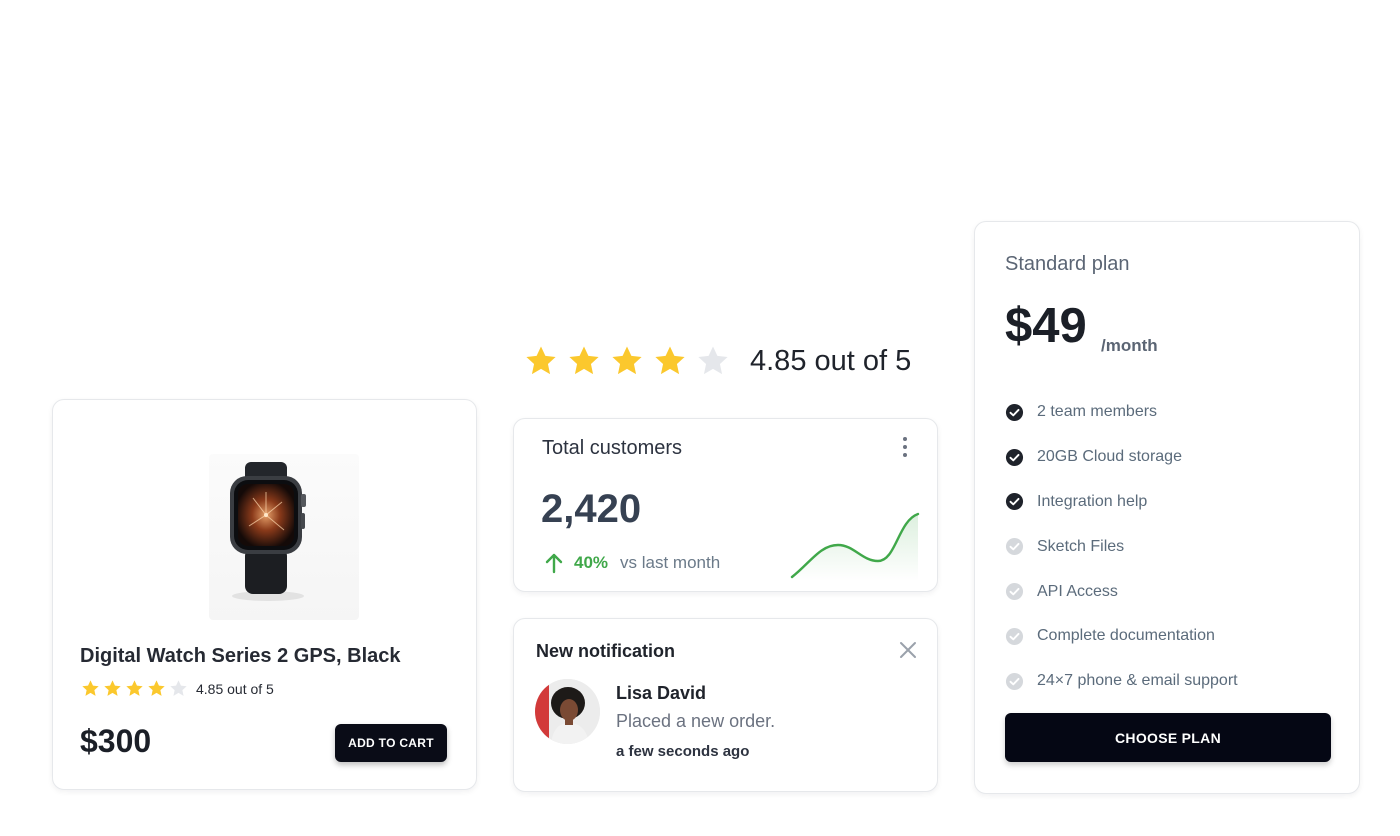 This screenshot has height=836, width=1400. Describe the element at coordinates (725, 505) in the screenshot. I see `total-customers-card: Total customers 2,420 40% vs last month` at that location.